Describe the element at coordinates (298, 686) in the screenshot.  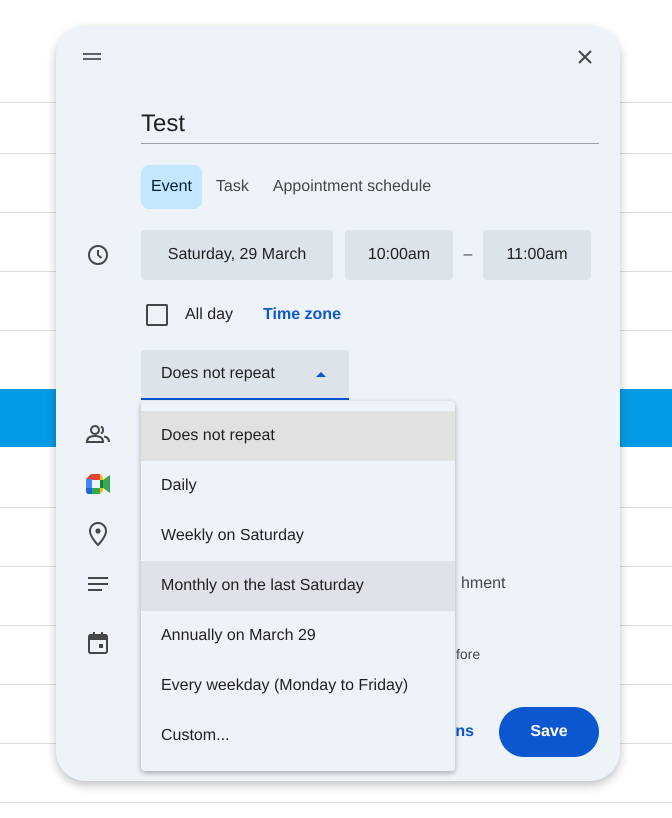
I see `repeat-option: Every weekday (Monday to Friday)` at that location.